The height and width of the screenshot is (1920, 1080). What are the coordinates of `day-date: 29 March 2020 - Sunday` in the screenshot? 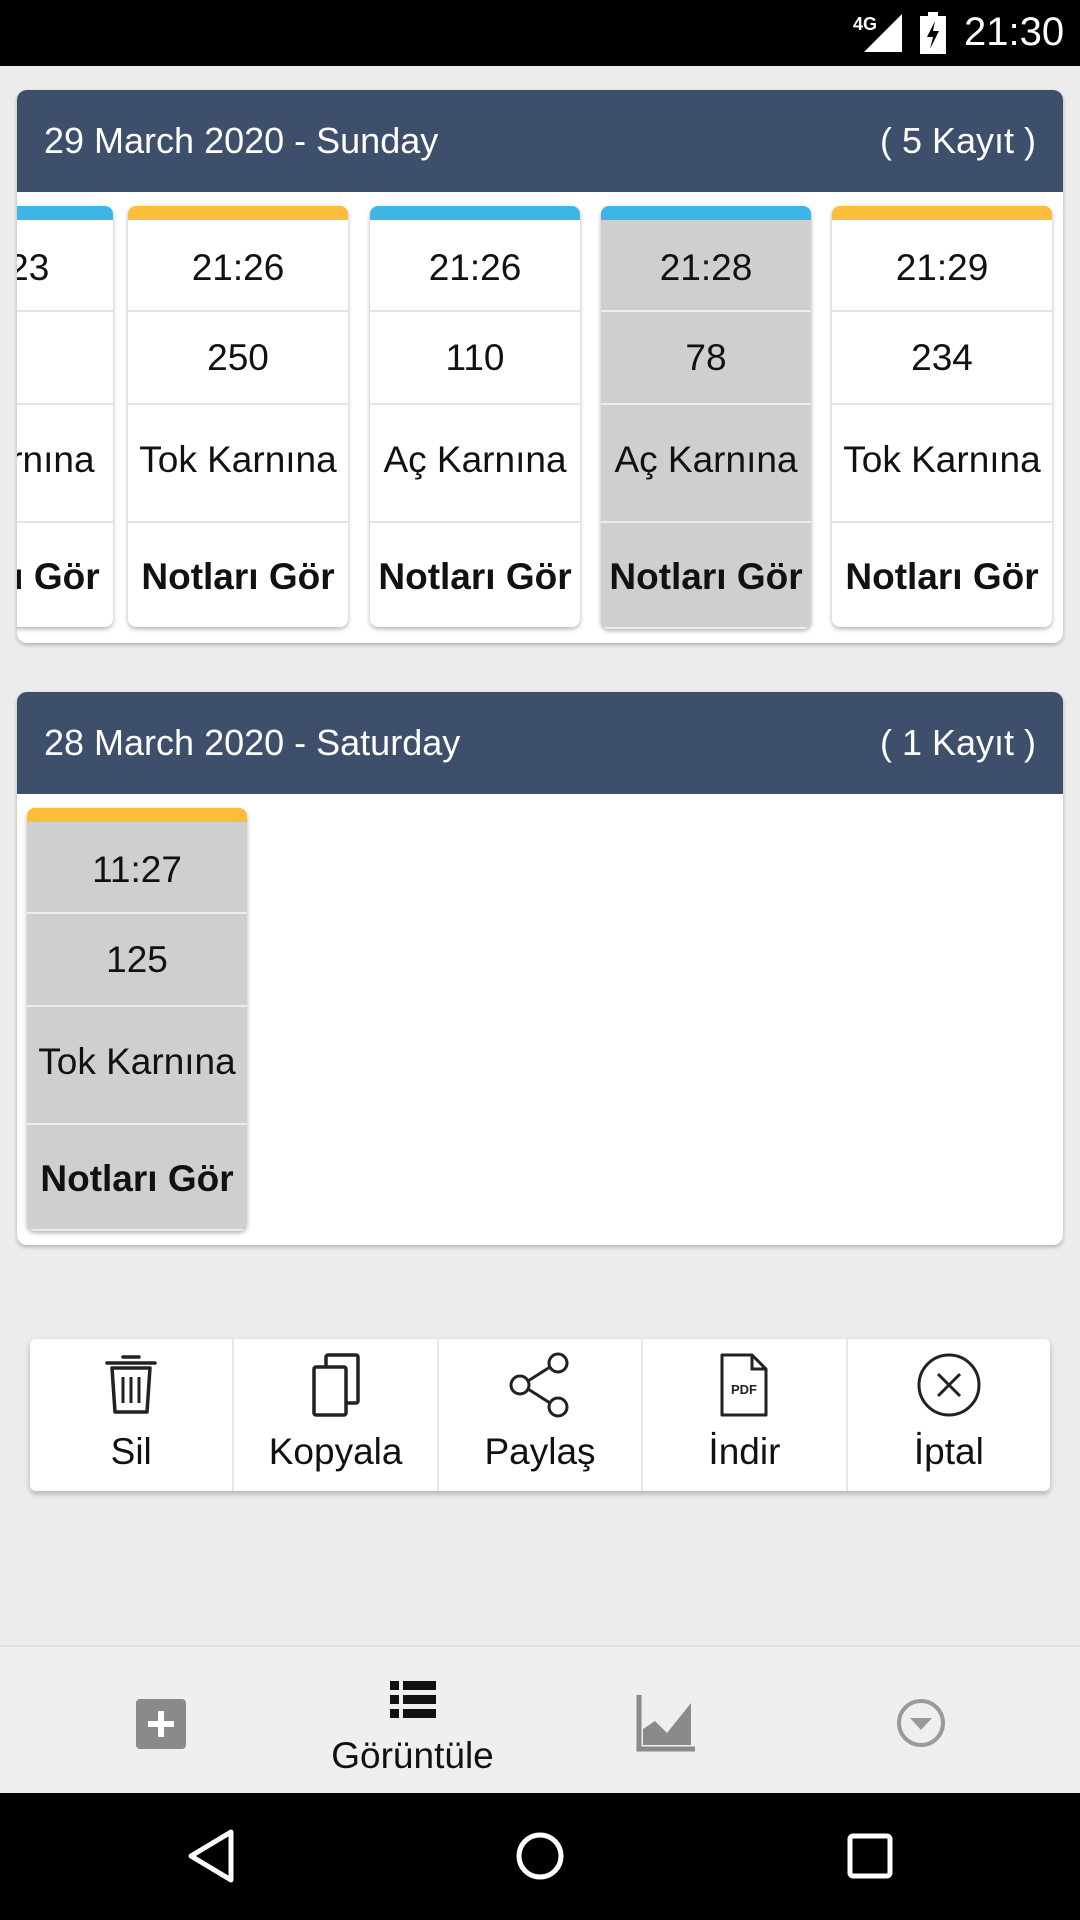 It's located at (241, 140).